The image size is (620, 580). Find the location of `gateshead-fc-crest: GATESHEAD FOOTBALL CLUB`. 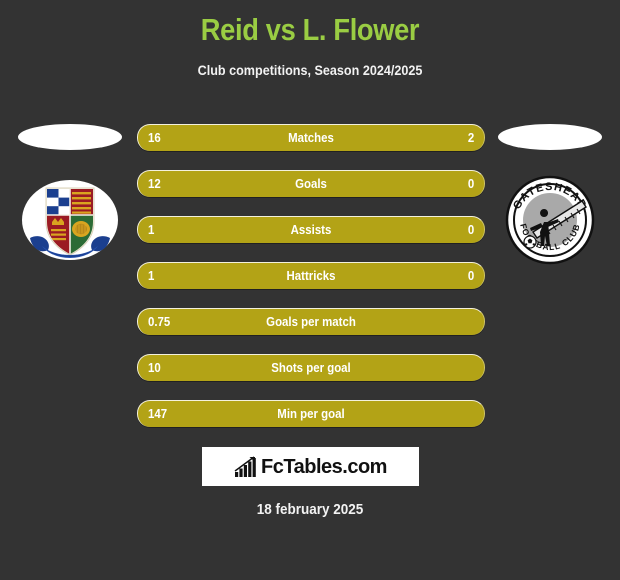

gateshead-fc-crest: GATESHEAD FOOTBALL CLUB is located at coordinates (550, 220).